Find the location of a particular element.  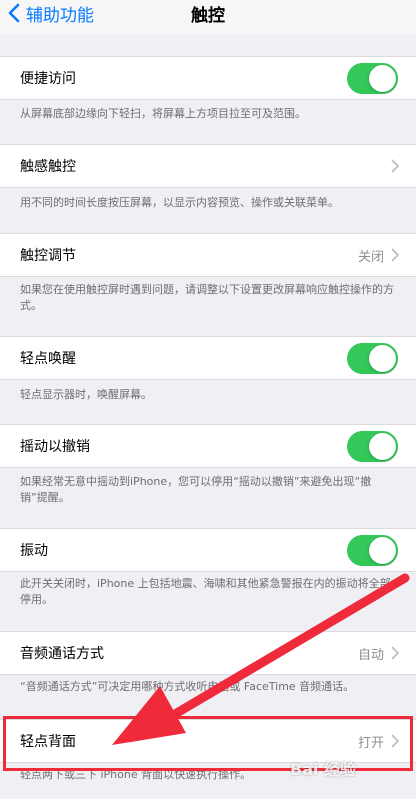

tap-to-wake-label: 轻点唤醒 is located at coordinates (48, 359).